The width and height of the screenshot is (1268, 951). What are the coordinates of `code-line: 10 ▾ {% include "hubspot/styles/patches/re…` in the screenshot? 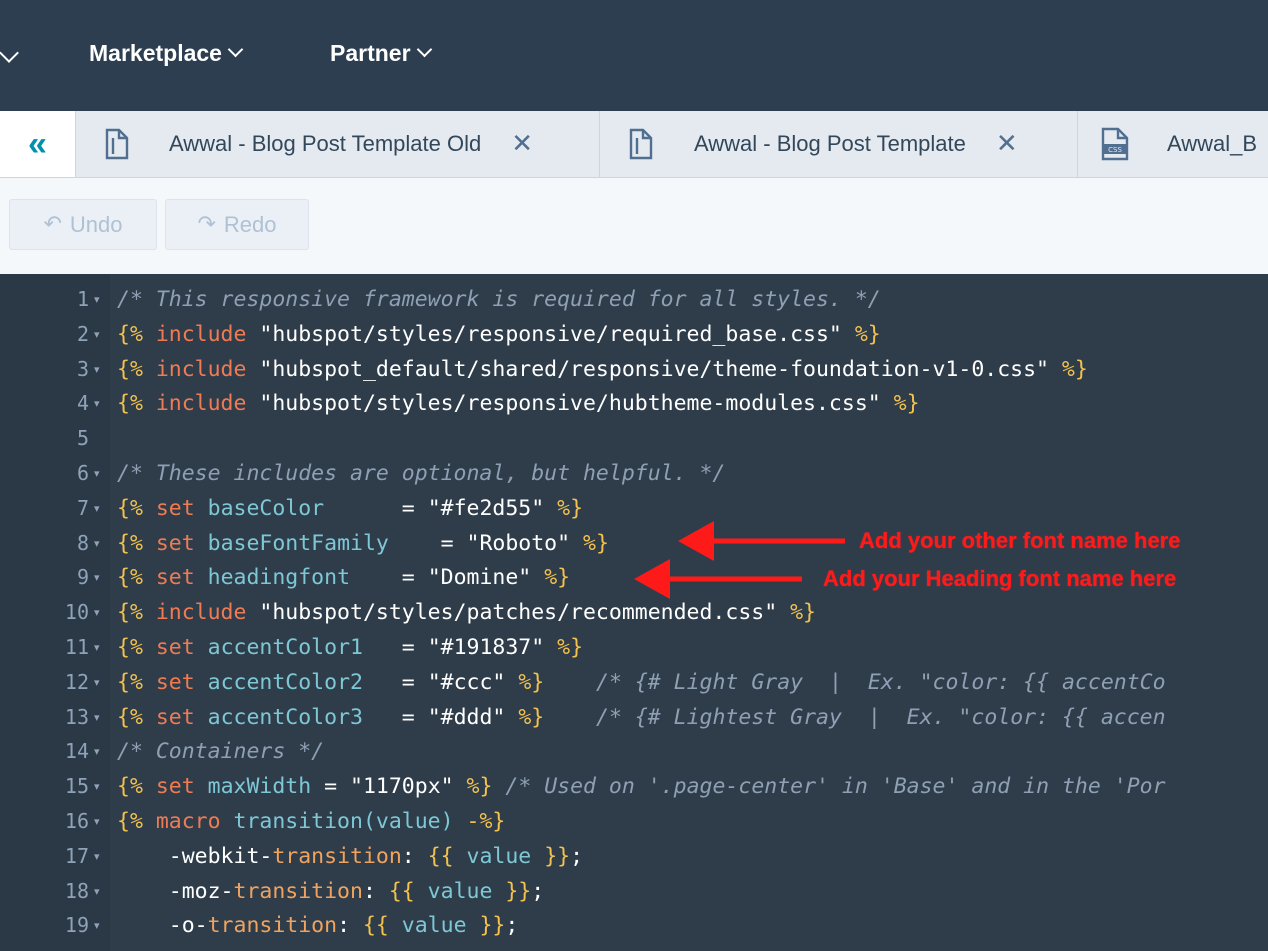 It's located at (634, 612).